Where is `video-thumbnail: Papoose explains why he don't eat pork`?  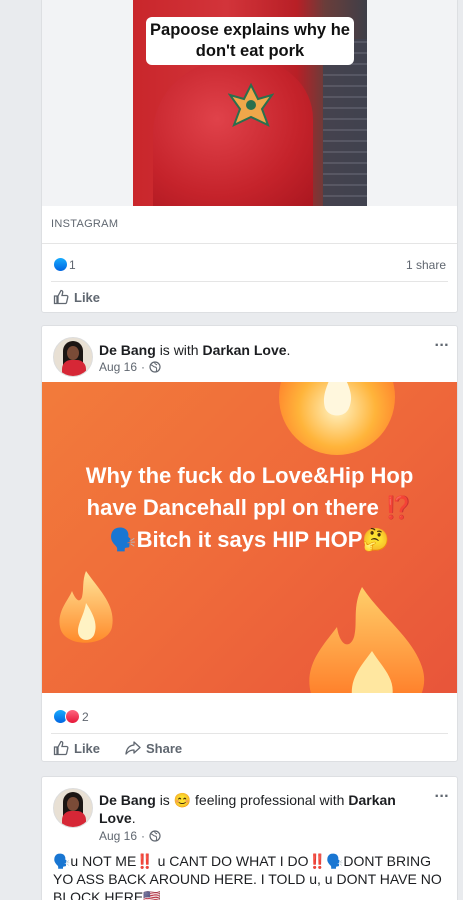 video-thumbnail: Papoose explains why he don't eat pork is located at coordinates (250, 103).